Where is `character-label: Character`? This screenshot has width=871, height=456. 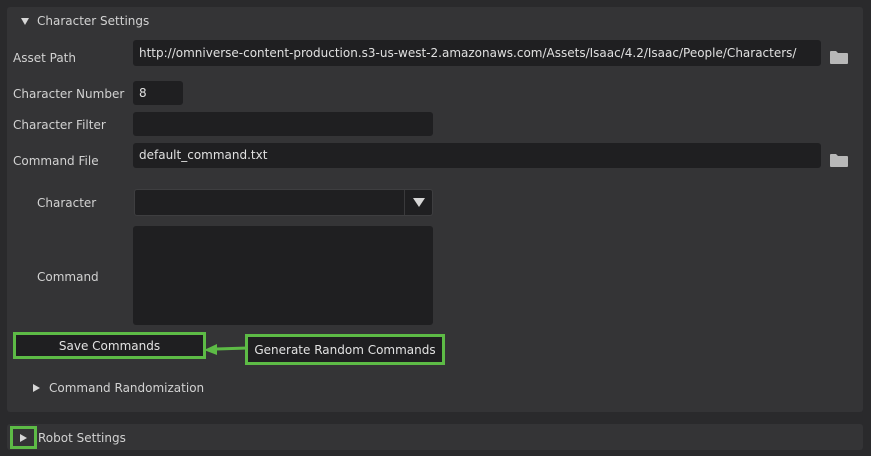
character-label: Character is located at coordinates (67, 203).